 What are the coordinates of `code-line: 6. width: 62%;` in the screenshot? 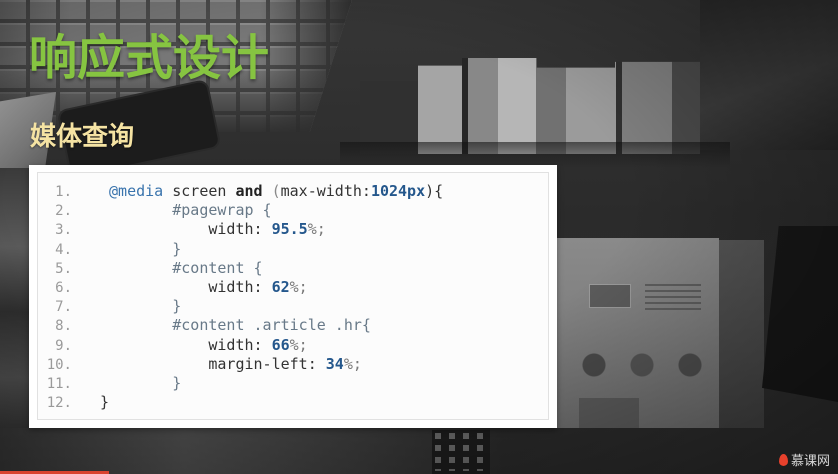 It's located at (293, 286).